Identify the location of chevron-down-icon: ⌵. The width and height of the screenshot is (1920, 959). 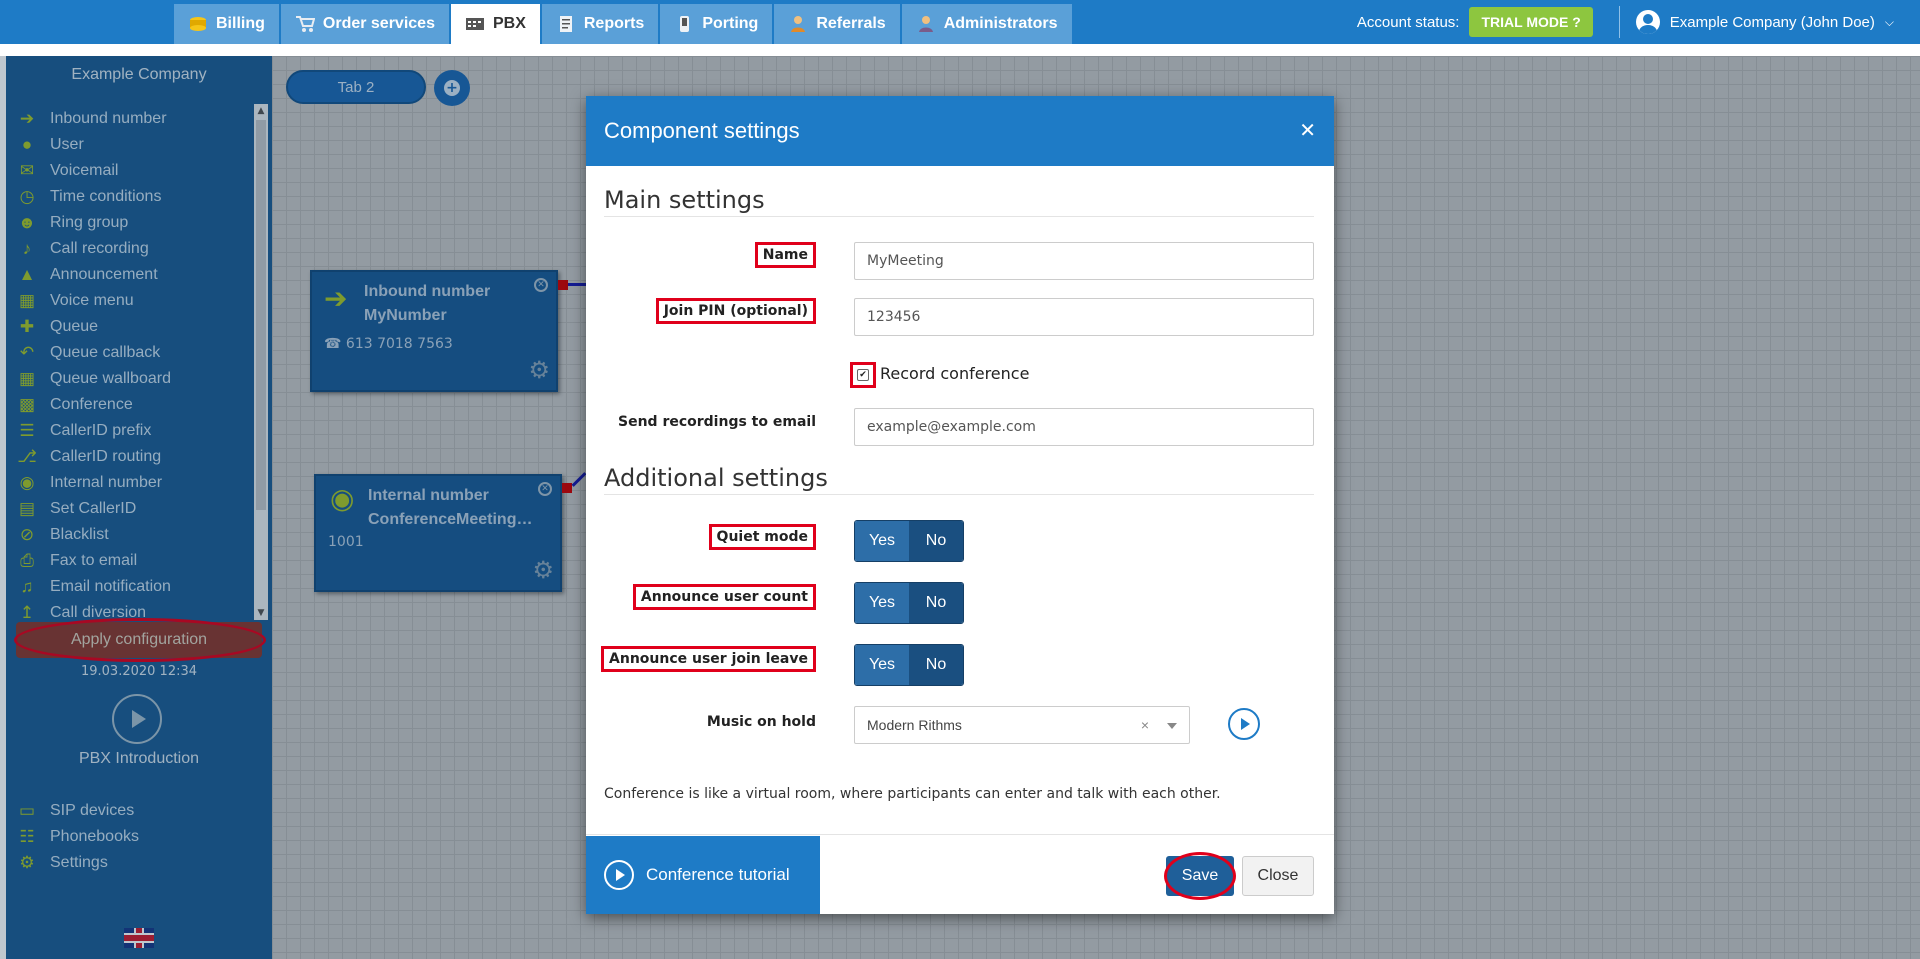
(1889, 21).